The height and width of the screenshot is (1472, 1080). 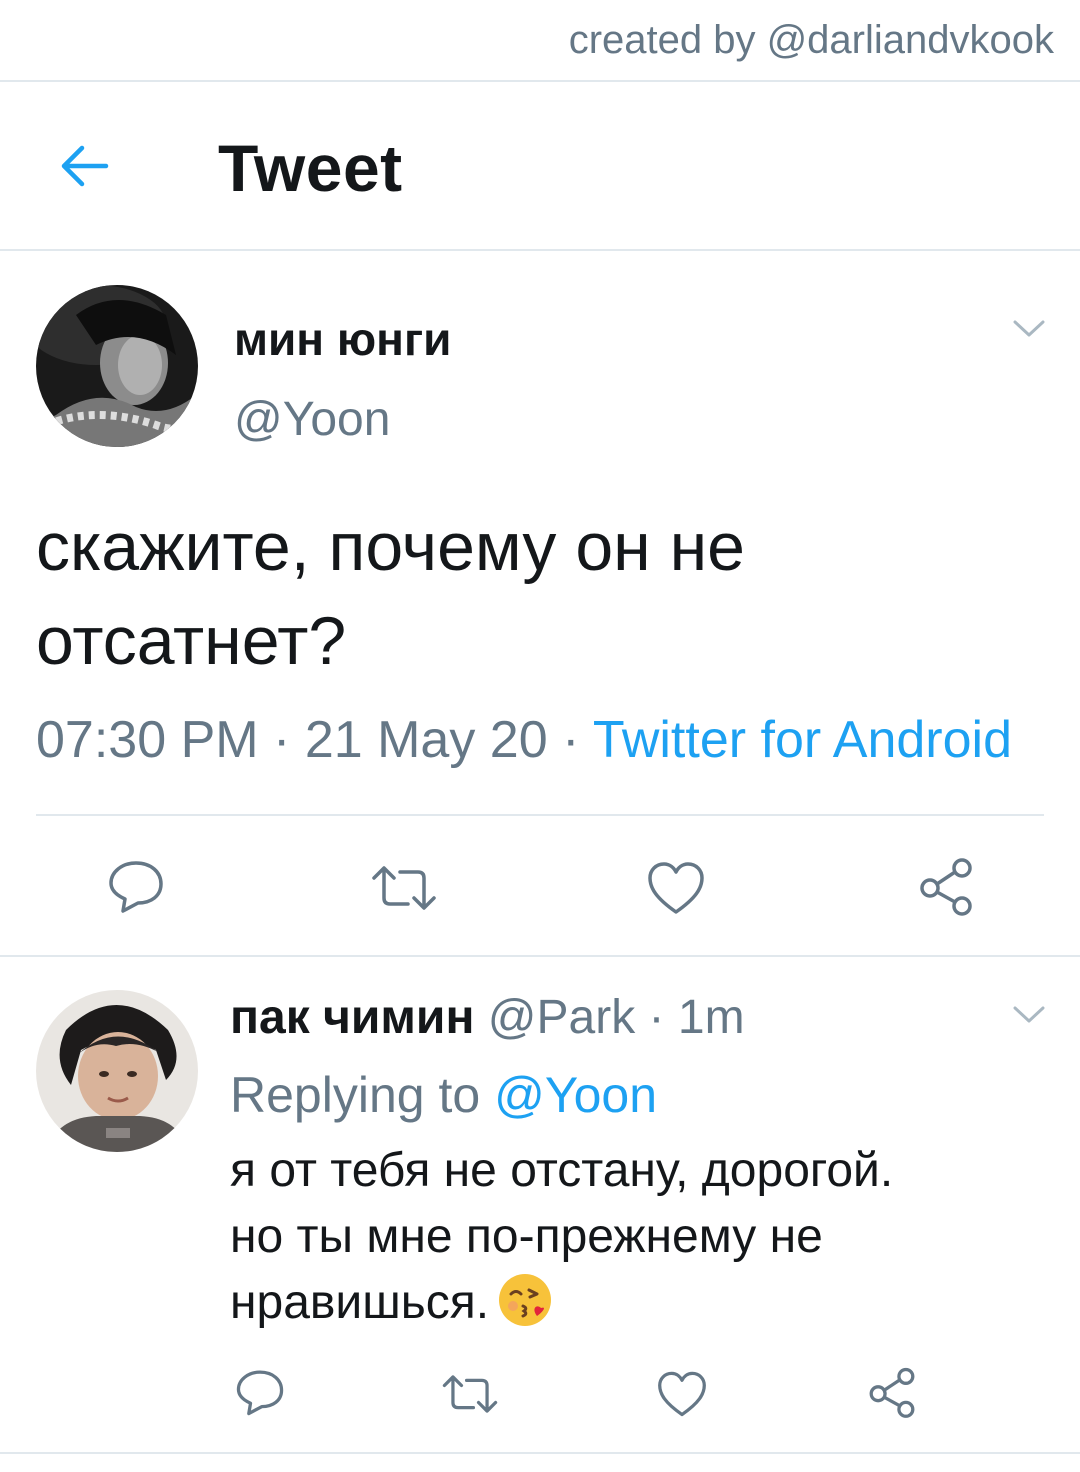 I want to click on replying-to: Replying to @Yoon, so click(x=443, y=1095).